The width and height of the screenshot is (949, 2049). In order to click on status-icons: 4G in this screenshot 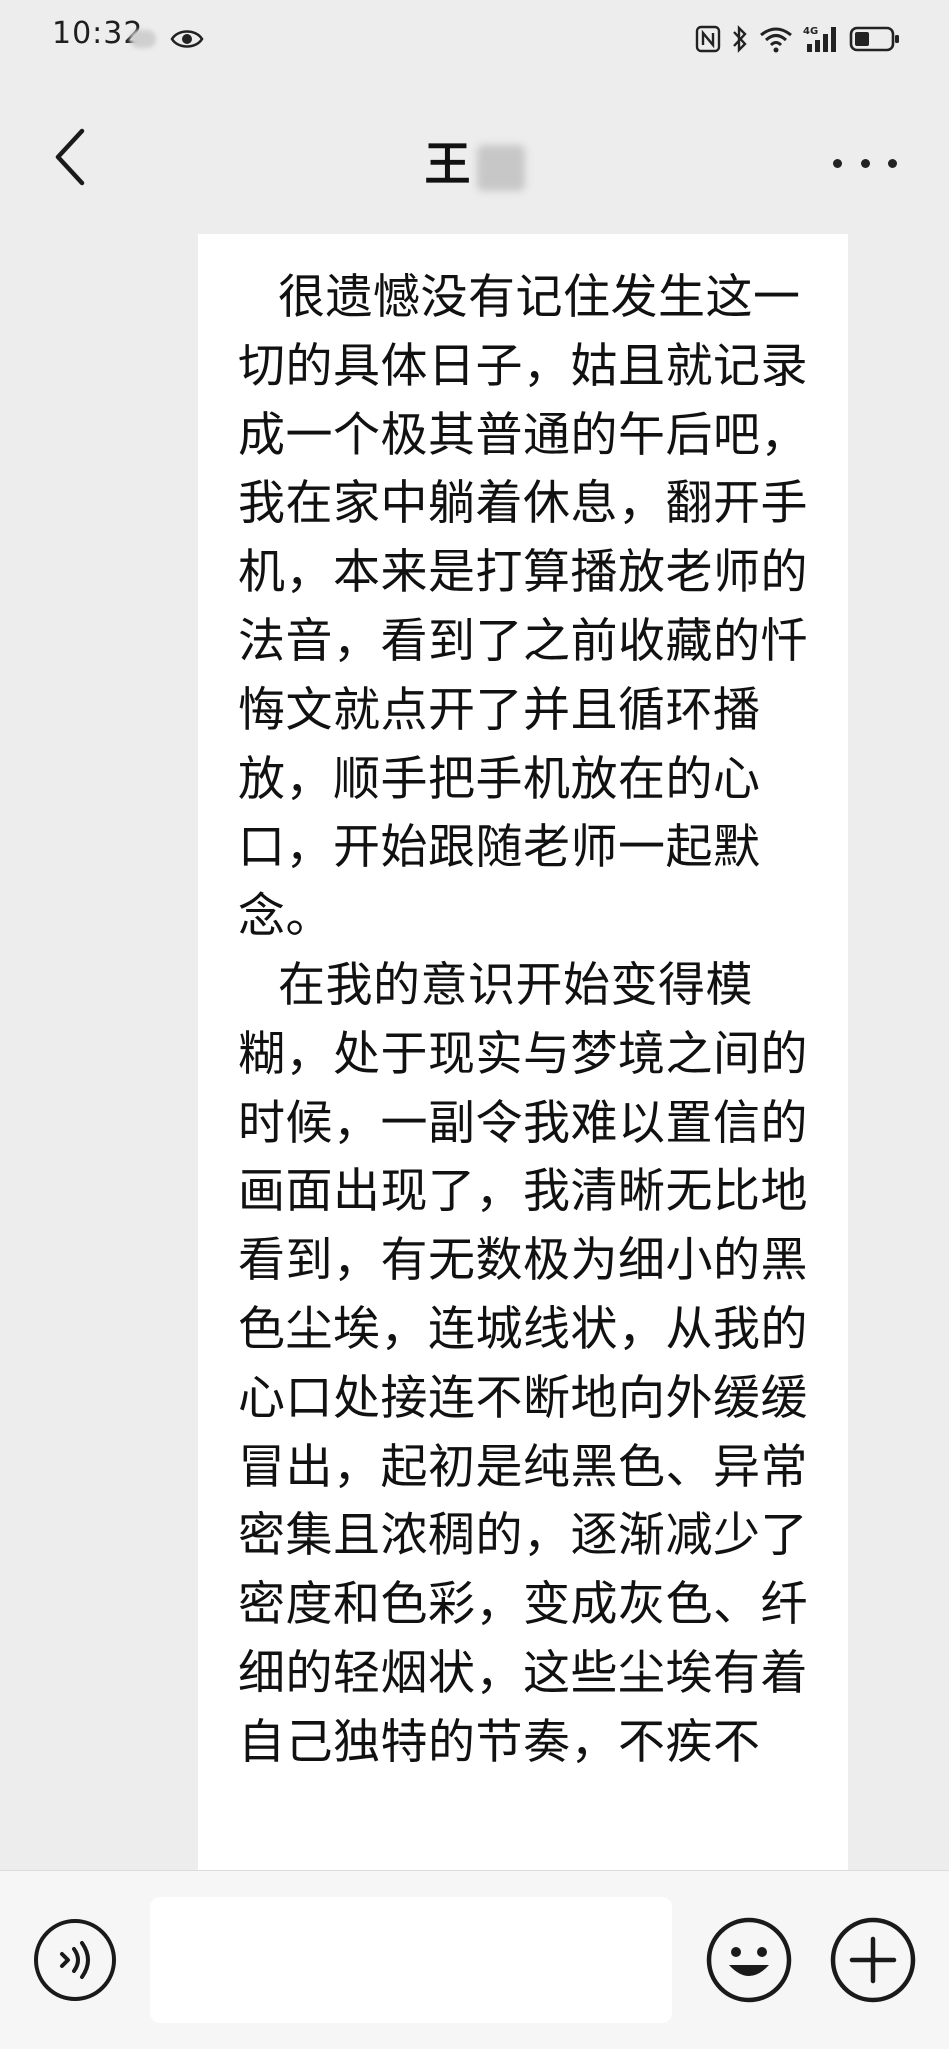, I will do `click(798, 39)`.